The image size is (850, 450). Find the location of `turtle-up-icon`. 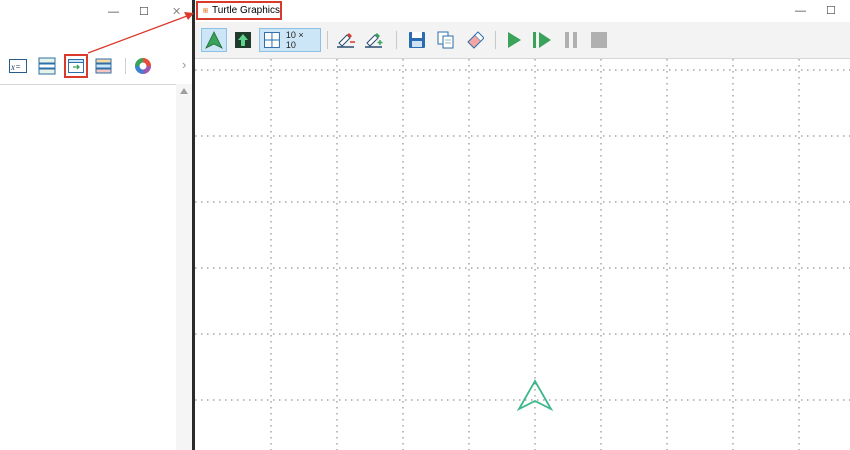

turtle-up-icon is located at coordinates (243, 40).